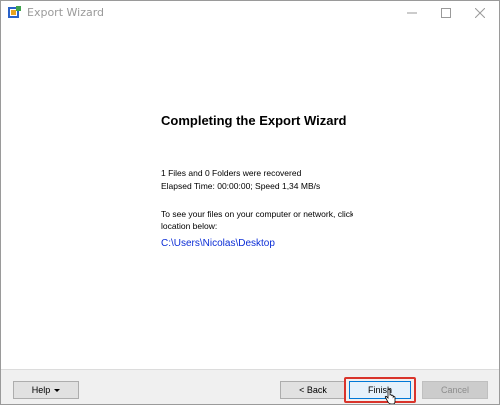  I want to click on footer-bar: Help < Back Finish Cancel, so click(250, 386).